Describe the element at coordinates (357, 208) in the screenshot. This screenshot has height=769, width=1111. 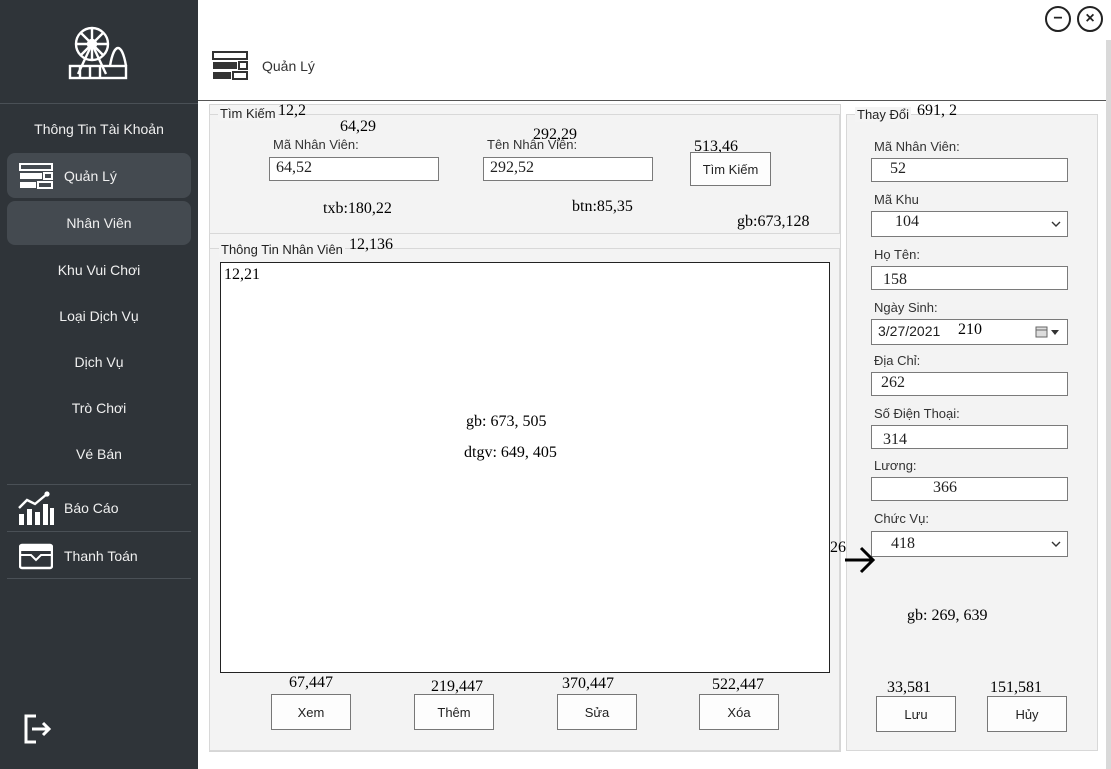
I see `textbox-size-note: txb:180,22` at that location.